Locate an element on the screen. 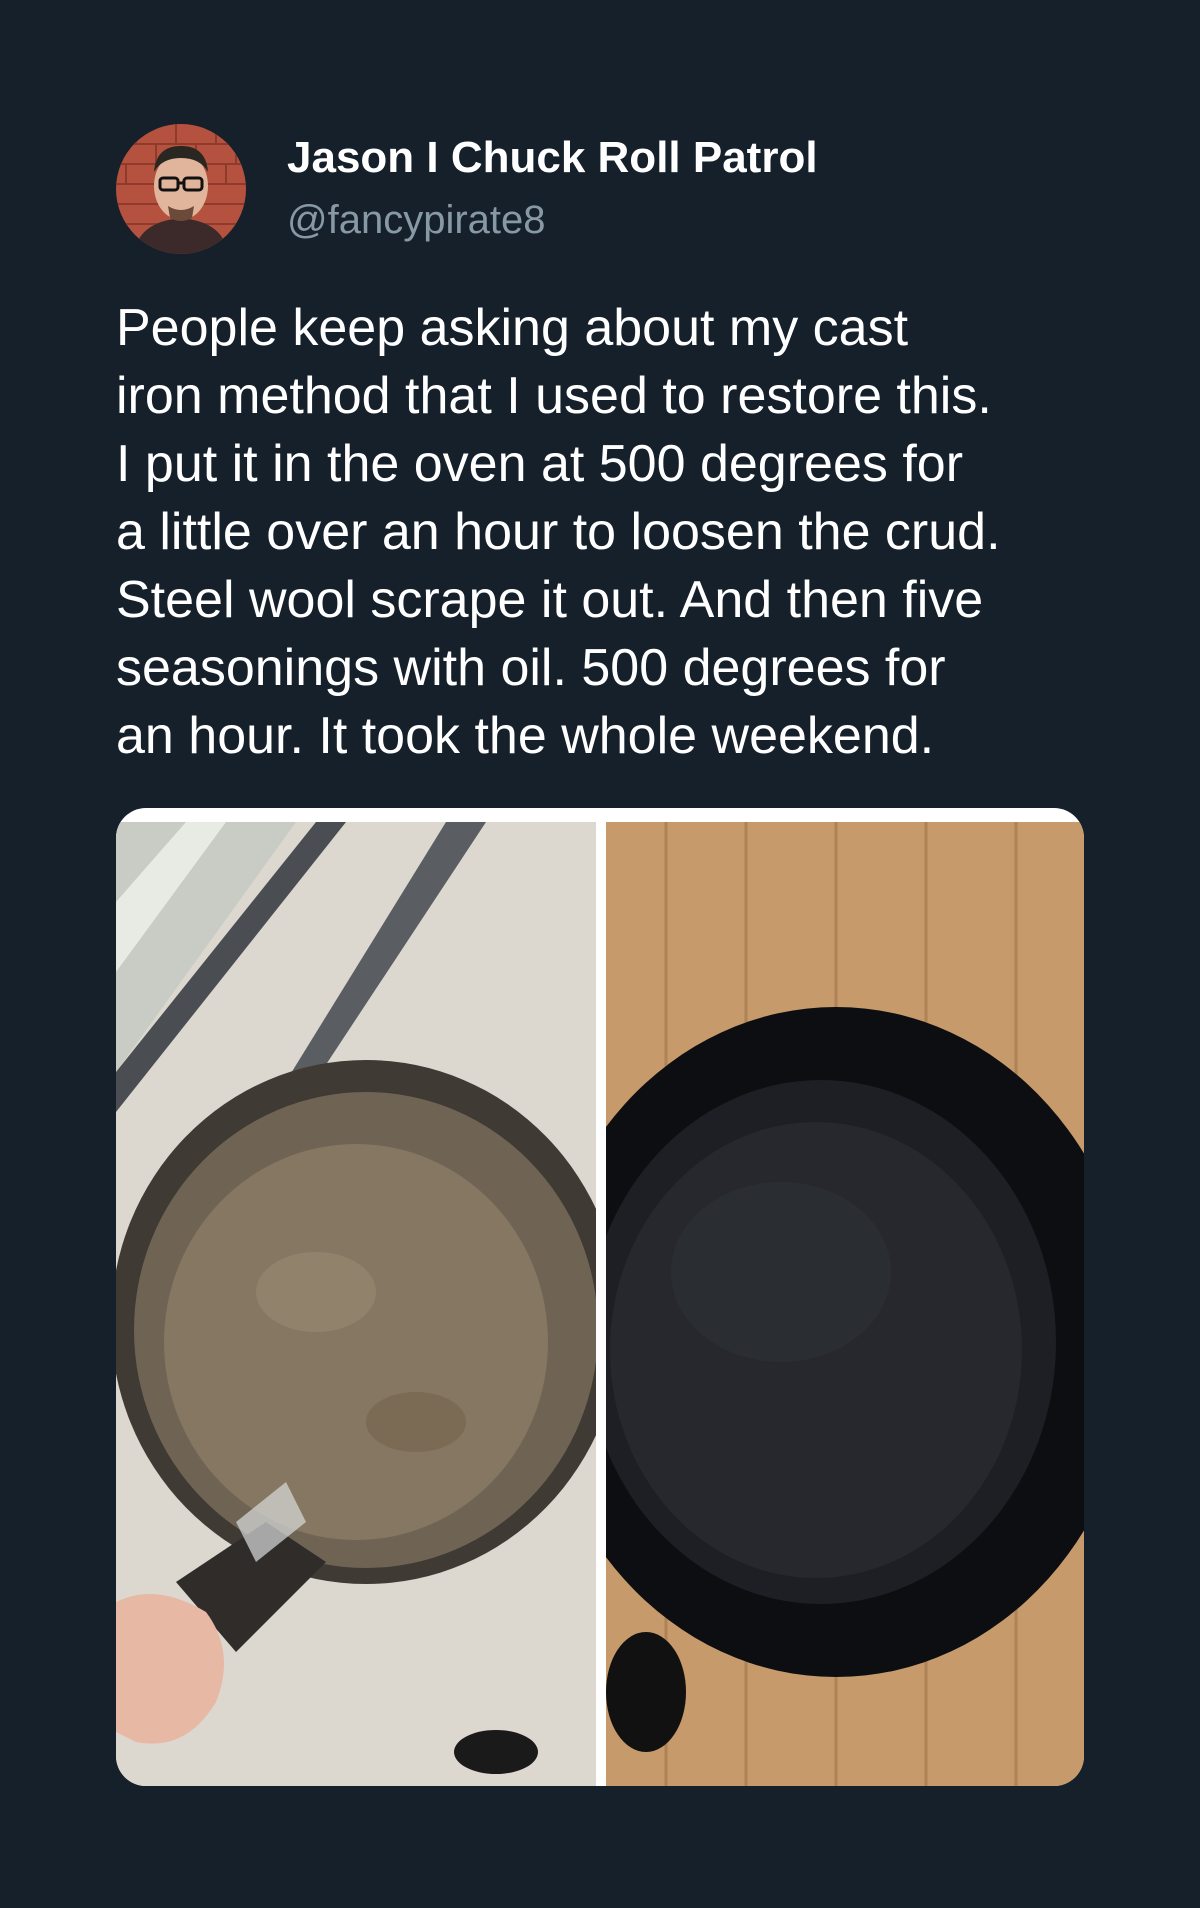 Image resolution: width=1200 pixels, height=1908 pixels. avatar is located at coordinates (181, 189).